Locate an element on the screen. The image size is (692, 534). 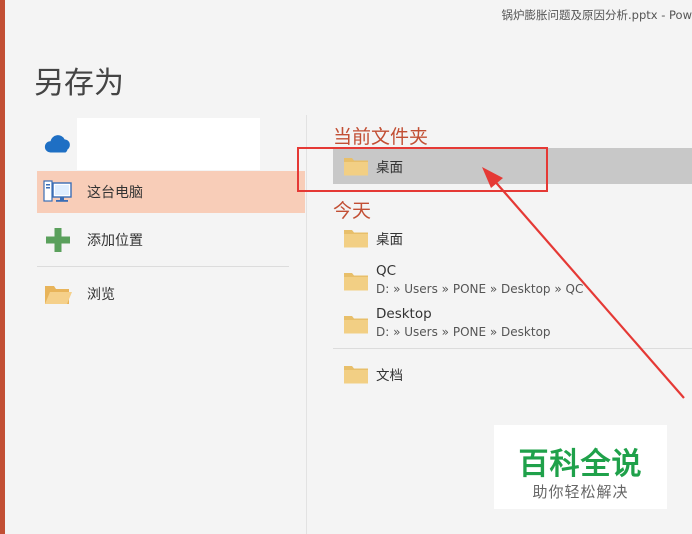
watermark-title: 百科全说 is located at coordinates (580, 464).